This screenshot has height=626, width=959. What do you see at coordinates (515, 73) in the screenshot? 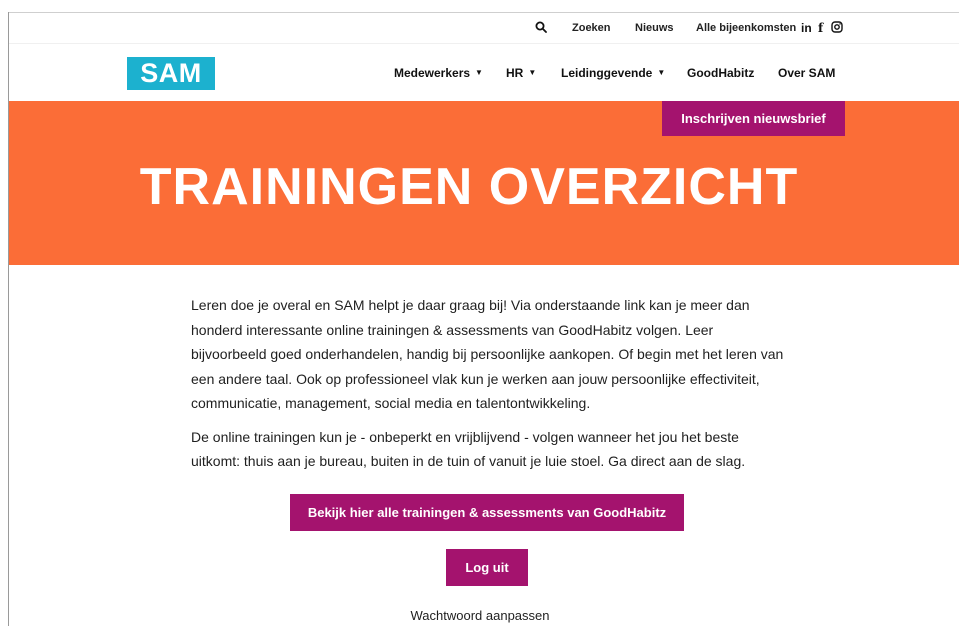
I see `nav-item-label: HR` at bounding box center [515, 73].